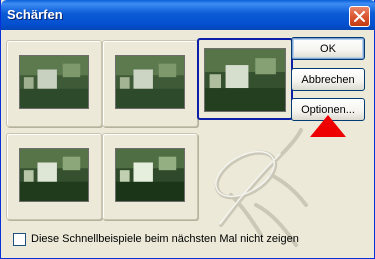 This screenshot has width=375, height=259. Describe the element at coordinates (328, 48) in the screenshot. I see `ok-button: OK` at that location.